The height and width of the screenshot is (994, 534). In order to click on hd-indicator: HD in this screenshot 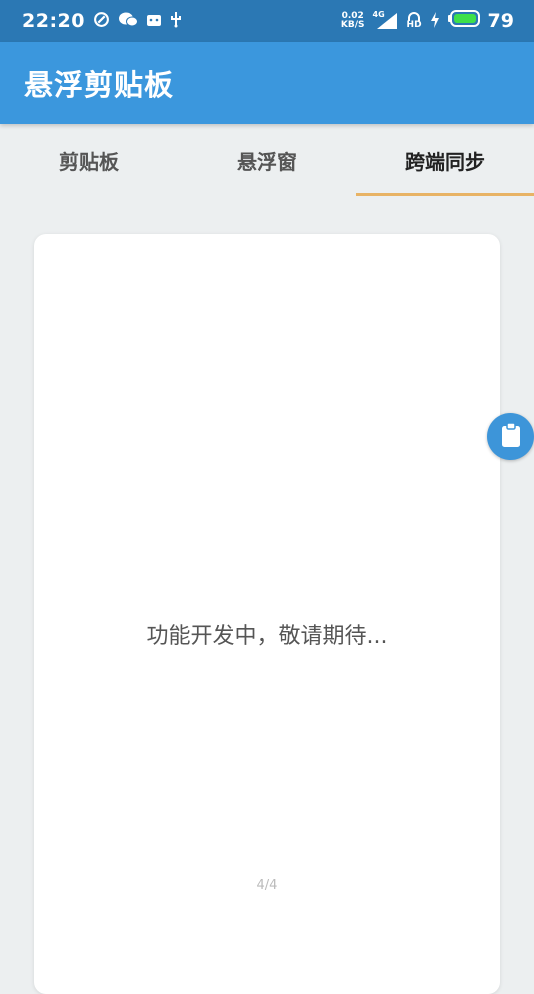, I will do `click(414, 21)`.